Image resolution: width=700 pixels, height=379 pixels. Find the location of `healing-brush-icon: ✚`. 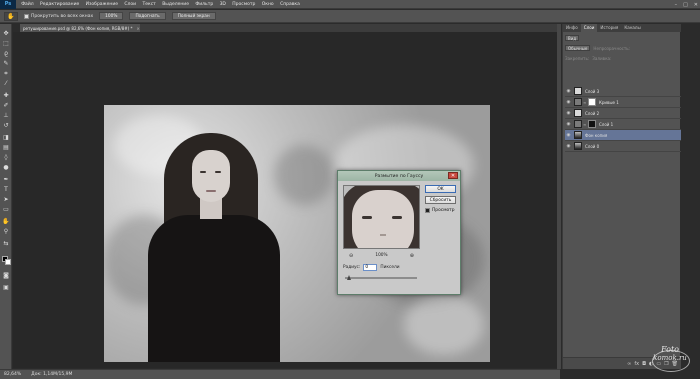

healing-brush-icon: ✚ is located at coordinates (6, 95).